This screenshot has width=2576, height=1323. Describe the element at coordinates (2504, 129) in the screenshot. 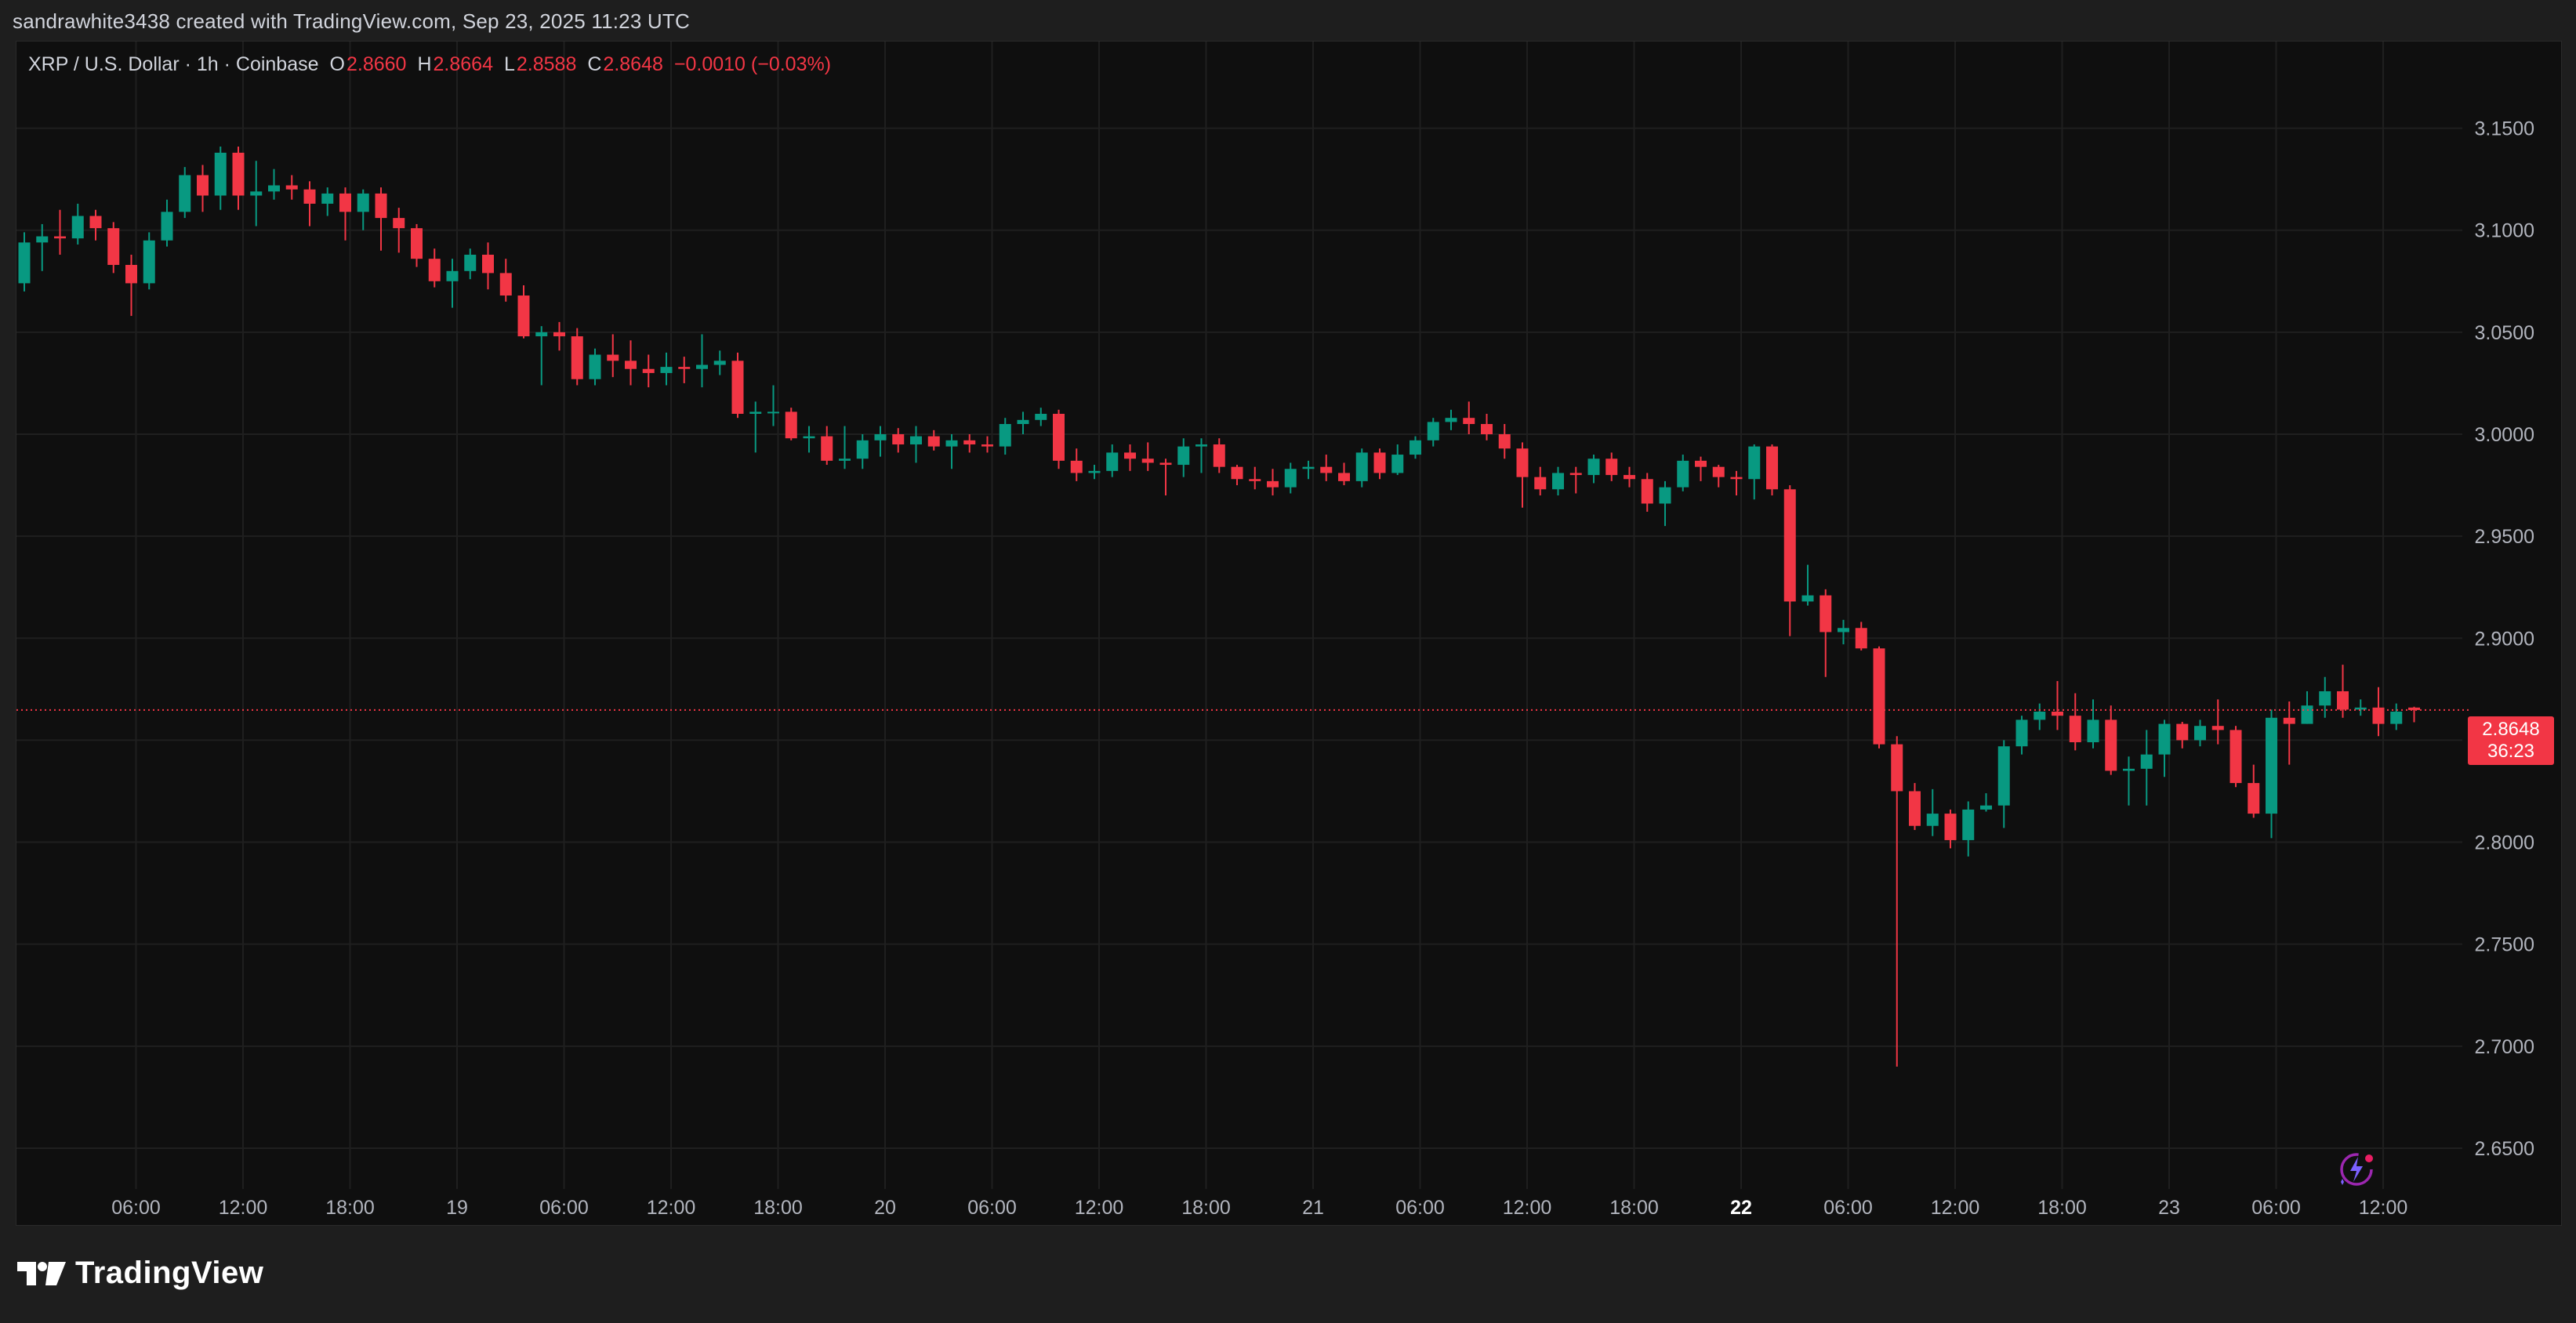

I see `price-tick-label: 3.1500` at that location.